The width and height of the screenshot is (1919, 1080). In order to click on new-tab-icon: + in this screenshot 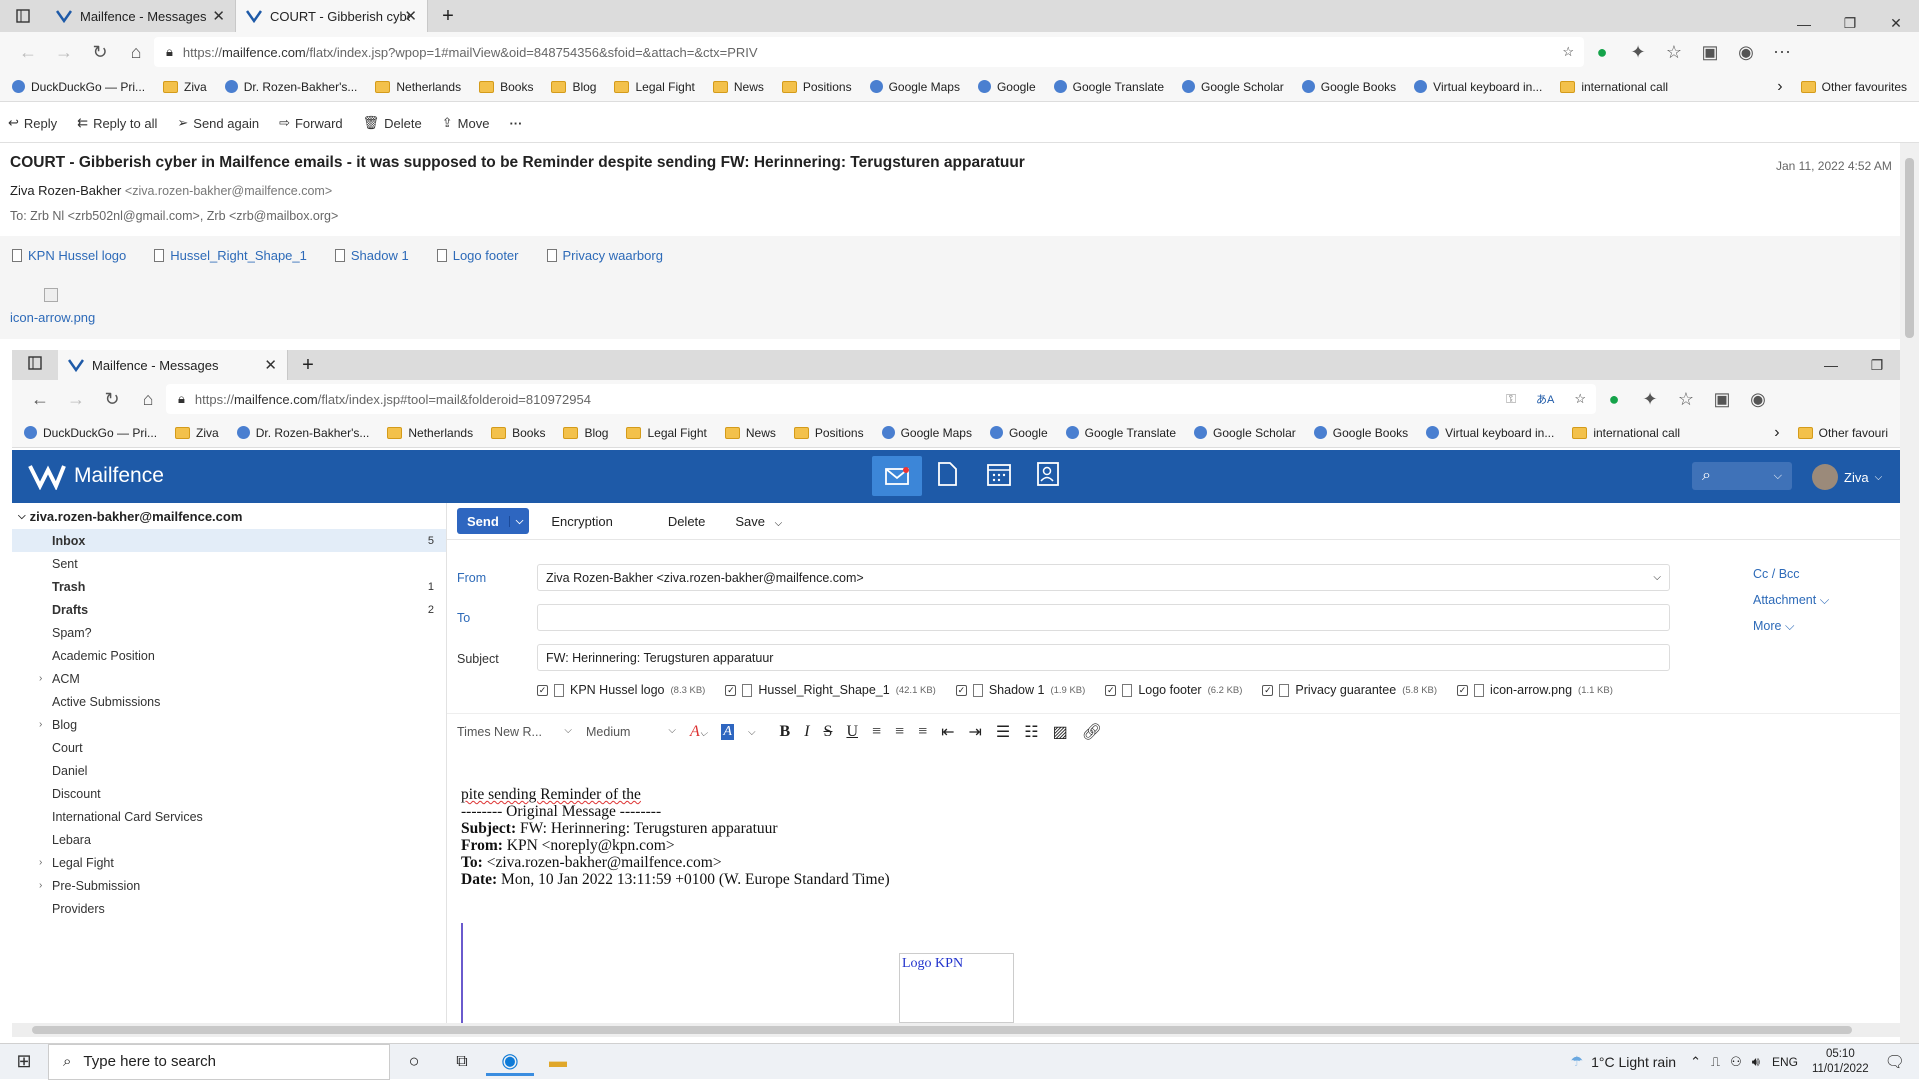, I will do `click(448, 16)`.